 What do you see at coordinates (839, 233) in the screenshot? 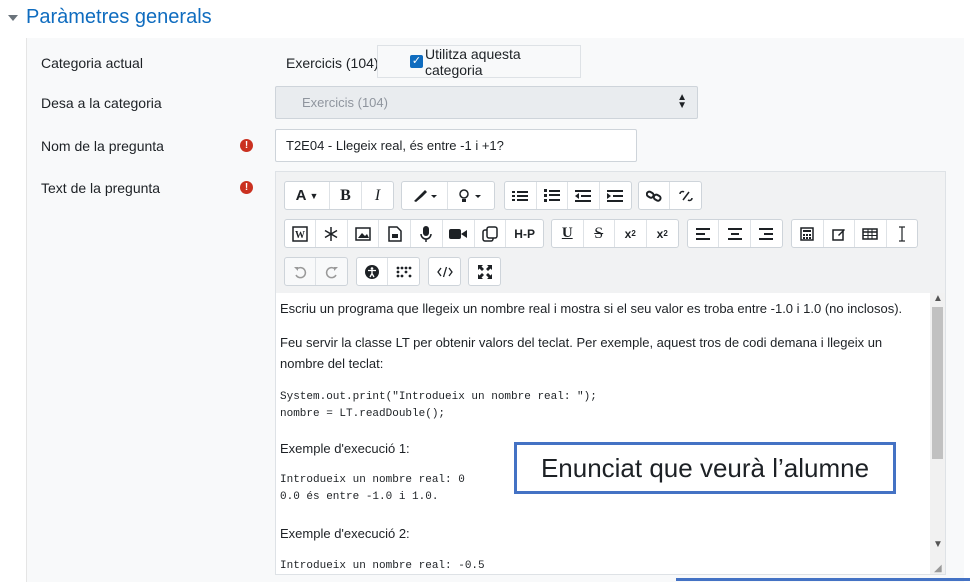
I see `edit-icon` at bounding box center [839, 233].